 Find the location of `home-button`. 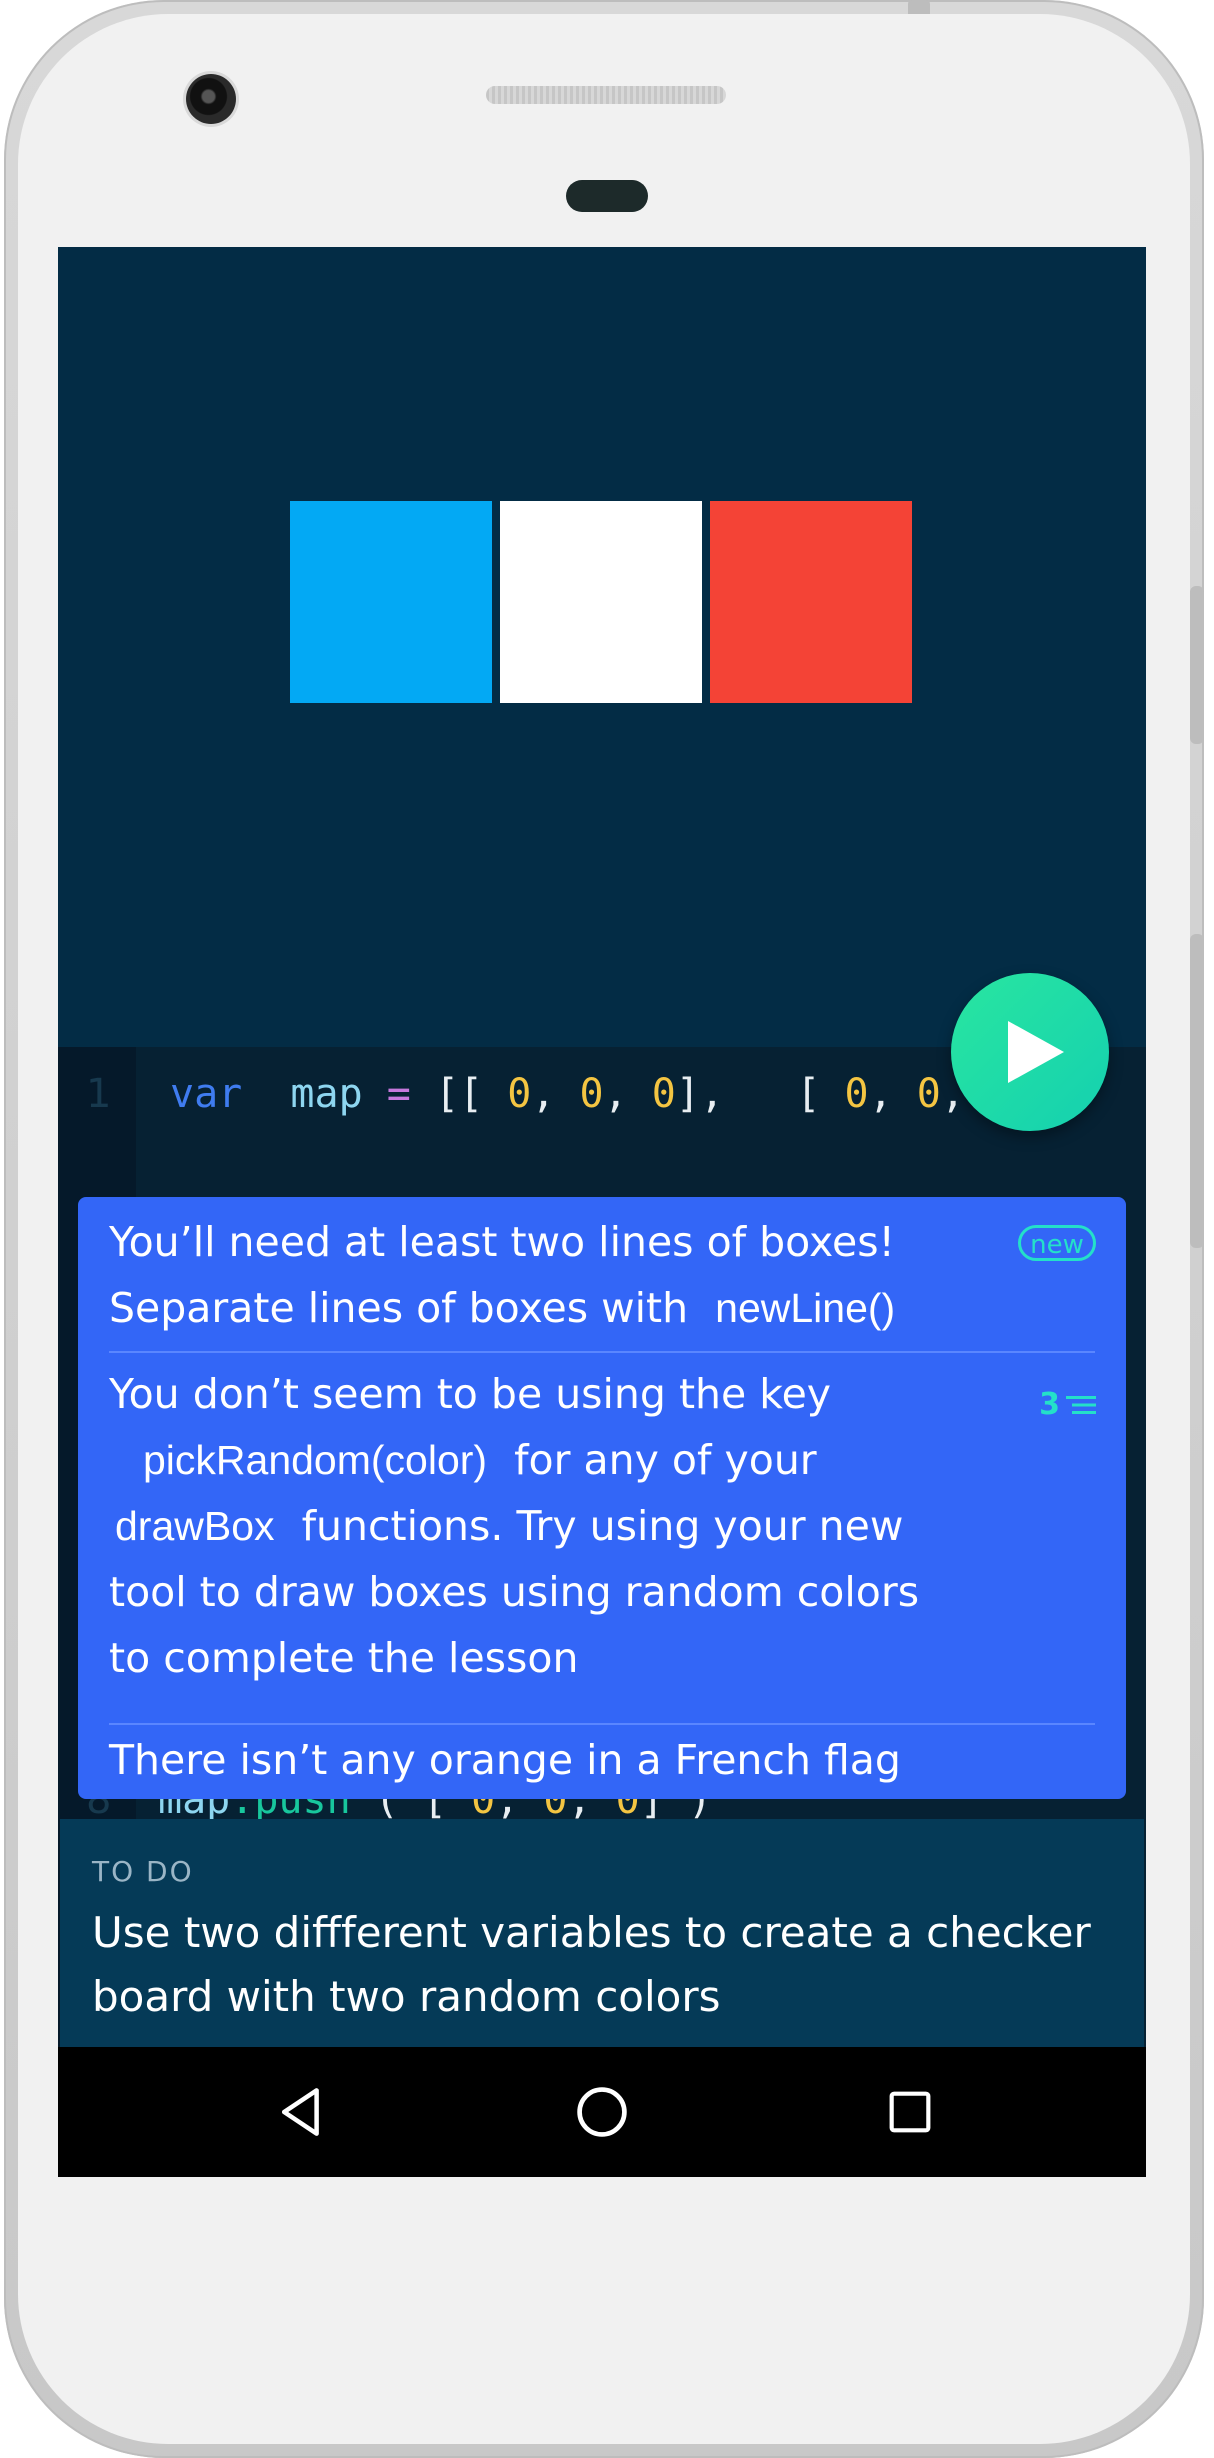

home-button is located at coordinates (602, 2112).